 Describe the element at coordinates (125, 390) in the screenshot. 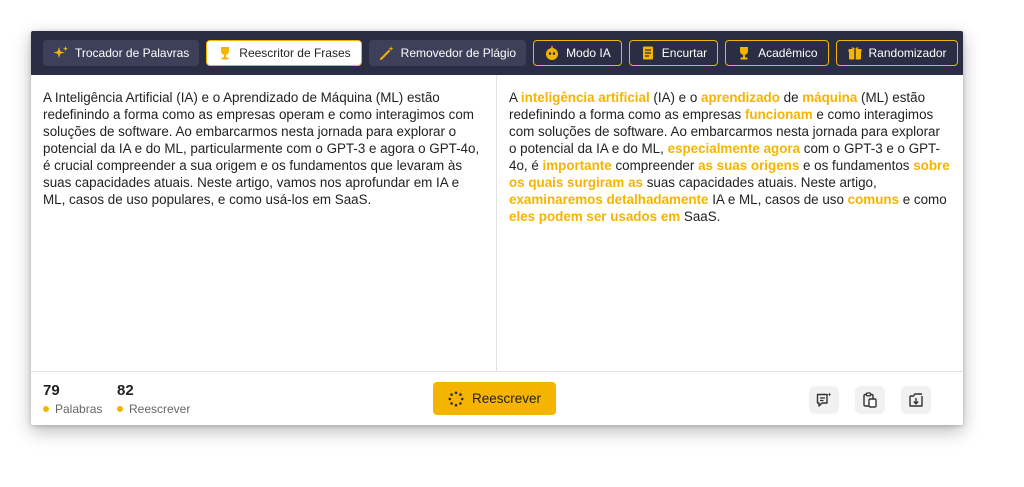

I see `rewrite-count: 82` at that location.